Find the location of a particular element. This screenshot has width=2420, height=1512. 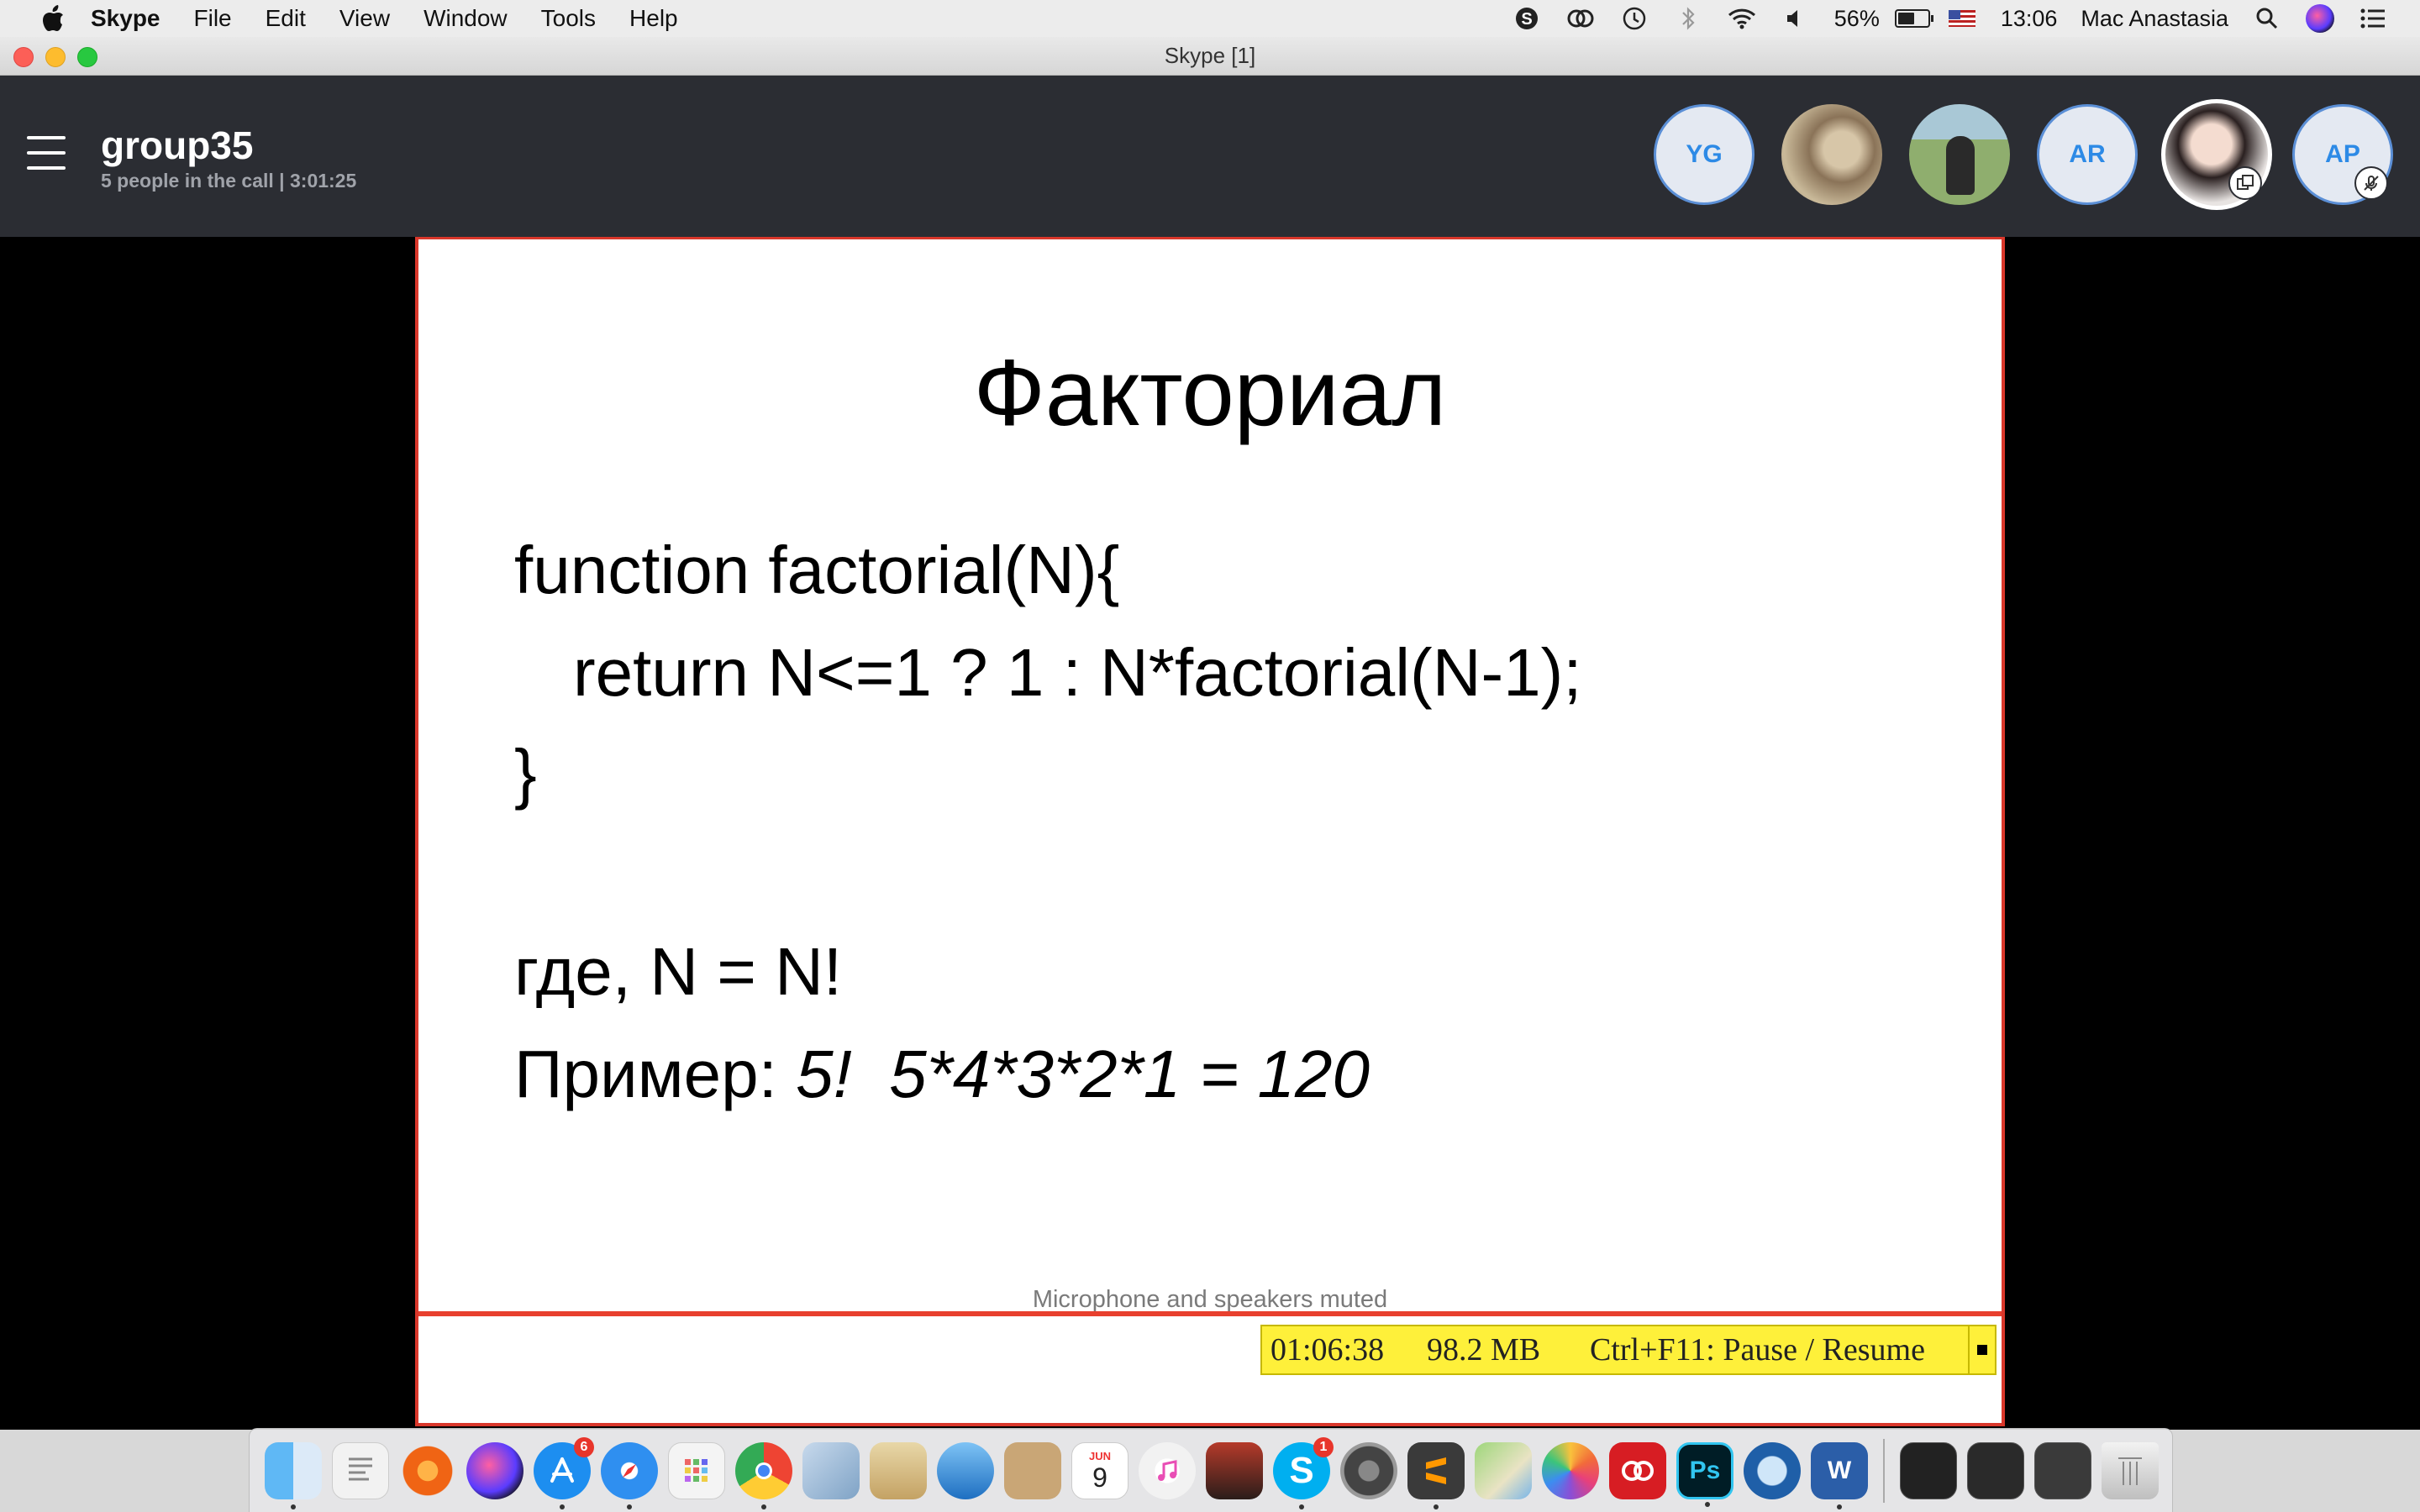

maps-icon is located at coordinates (1503, 1470).